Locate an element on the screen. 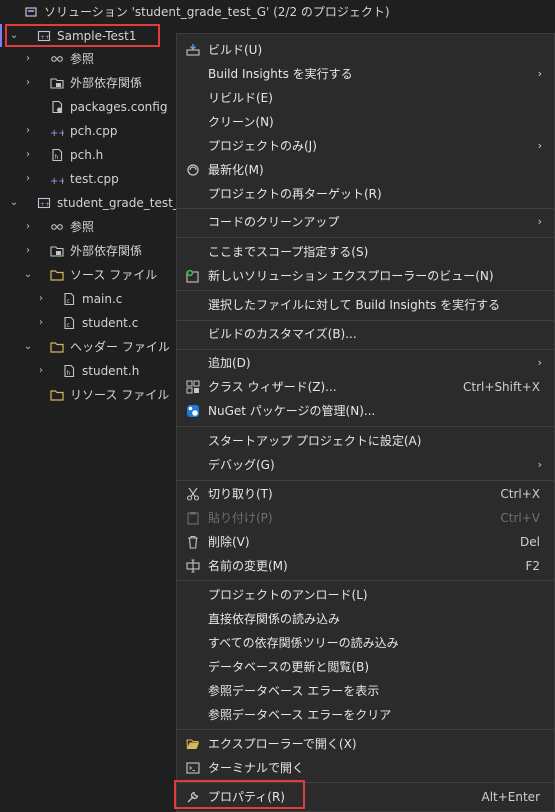  trash-icon is located at coordinates (193, 542).